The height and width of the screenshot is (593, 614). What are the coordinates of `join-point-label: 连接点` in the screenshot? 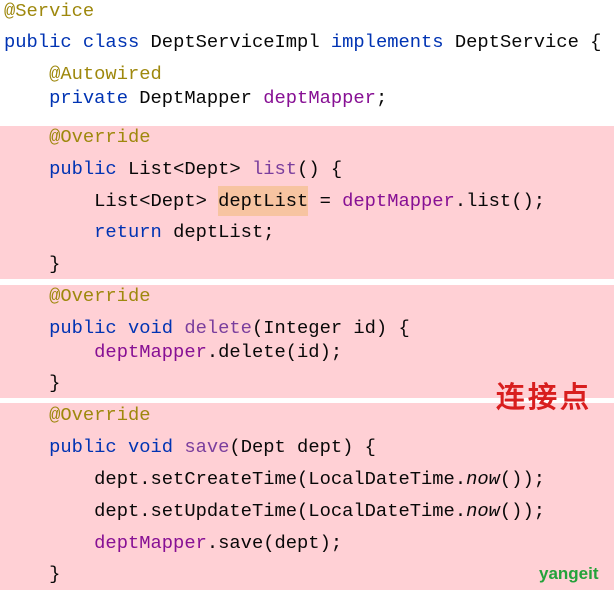 It's located at (544, 397).